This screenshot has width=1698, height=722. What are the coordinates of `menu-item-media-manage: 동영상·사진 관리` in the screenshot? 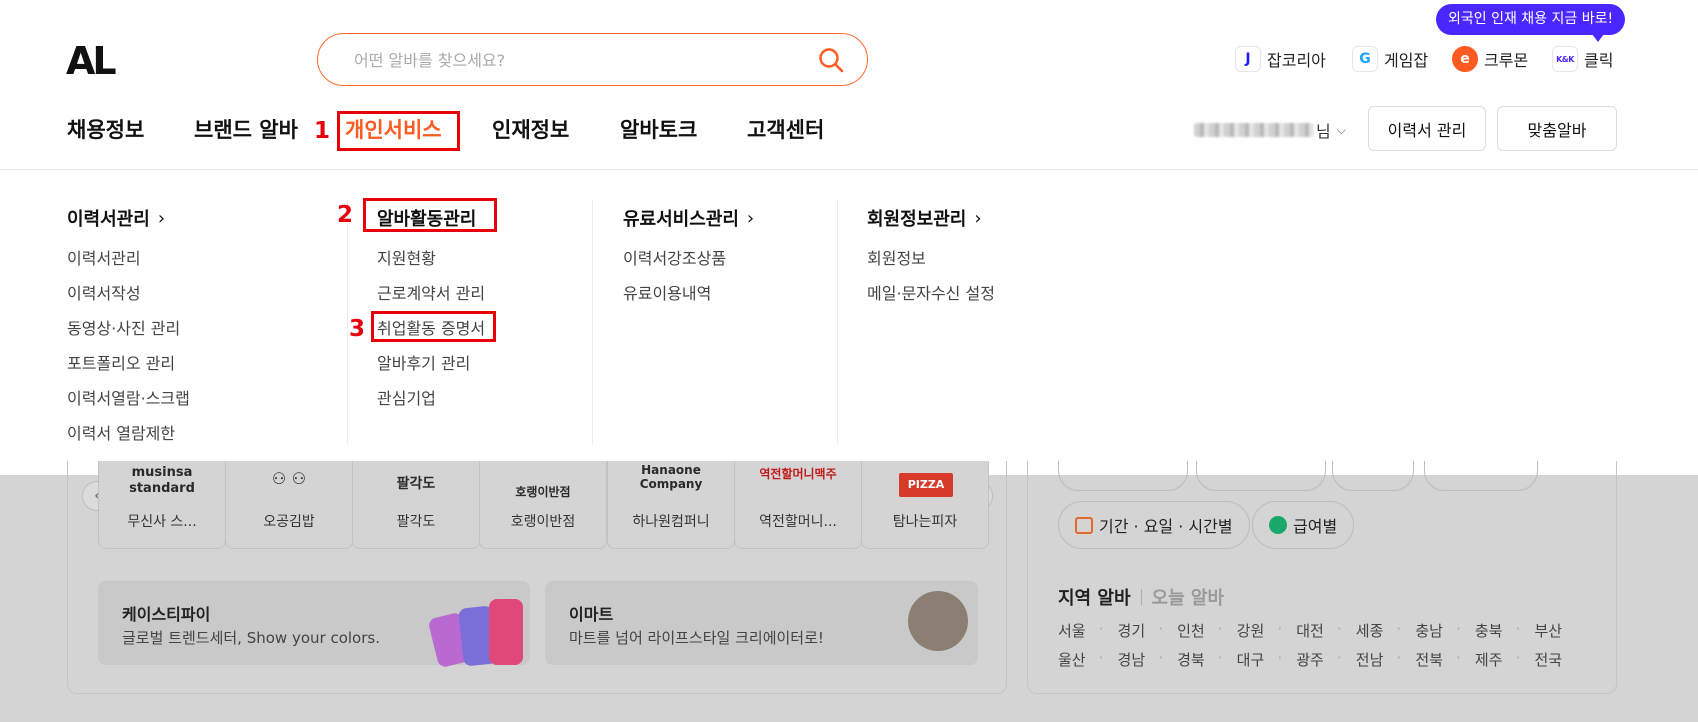 It's located at (123, 327).